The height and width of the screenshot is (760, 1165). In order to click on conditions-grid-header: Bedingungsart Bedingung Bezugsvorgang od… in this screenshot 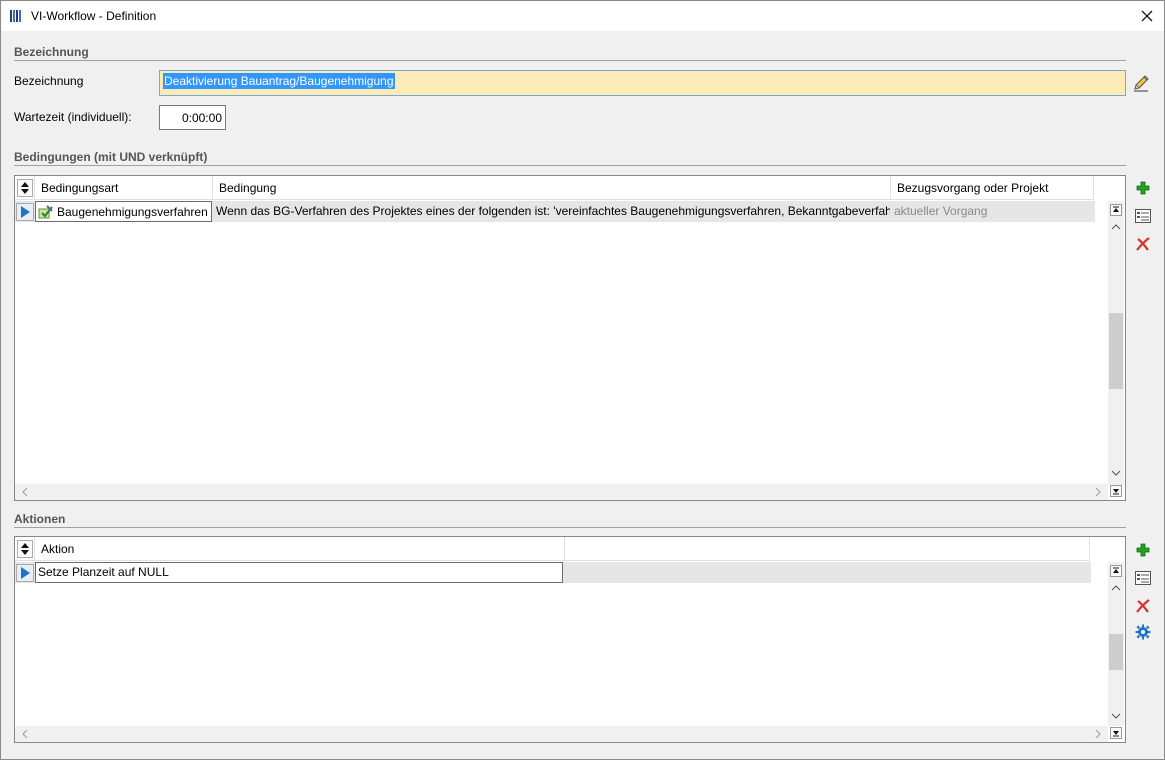, I will do `click(561, 188)`.